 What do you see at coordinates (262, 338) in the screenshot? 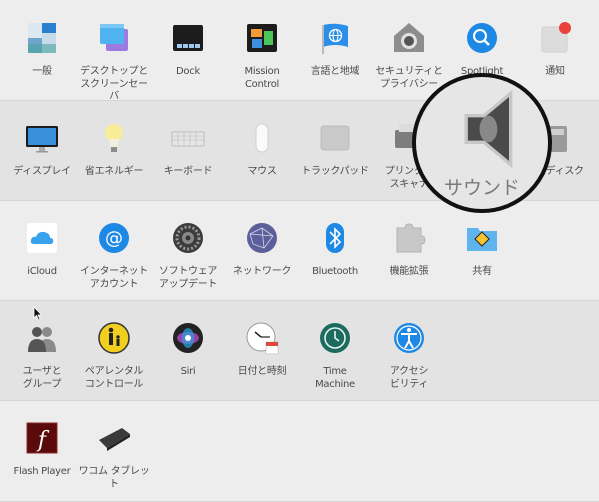
I see `clock-calendar-icon` at bounding box center [262, 338].